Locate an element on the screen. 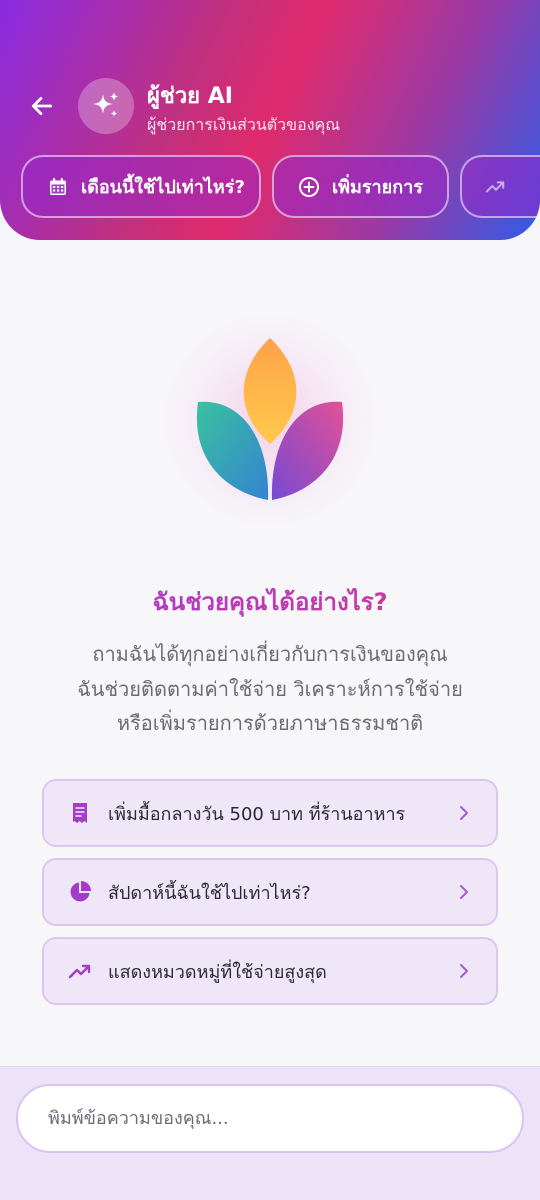 This screenshot has width=540, height=1200. quick-action-label: เพิ่มรายการ is located at coordinates (377, 187).